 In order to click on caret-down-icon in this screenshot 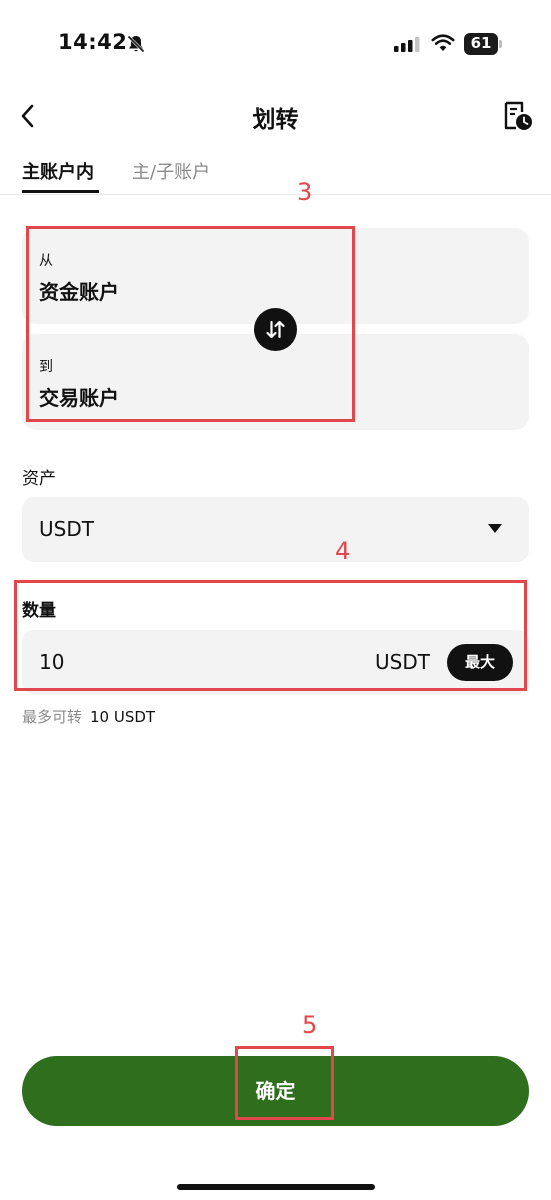, I will do `click(495, 528)`.